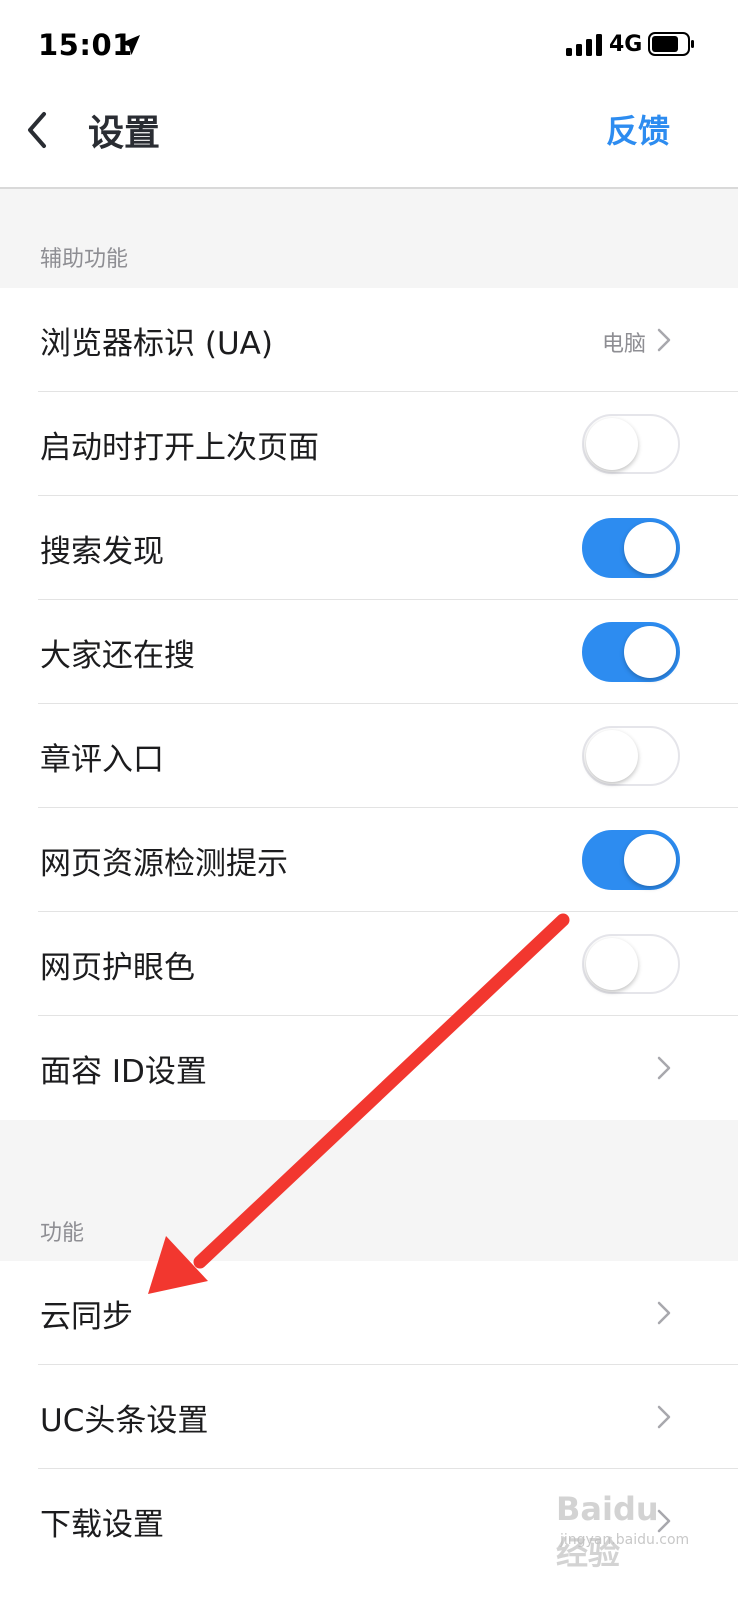 Image resolution: width=738 pixels, height=1600 pixels. I want to click on row-label: 启动时打开上次页面, so click(179, 448).